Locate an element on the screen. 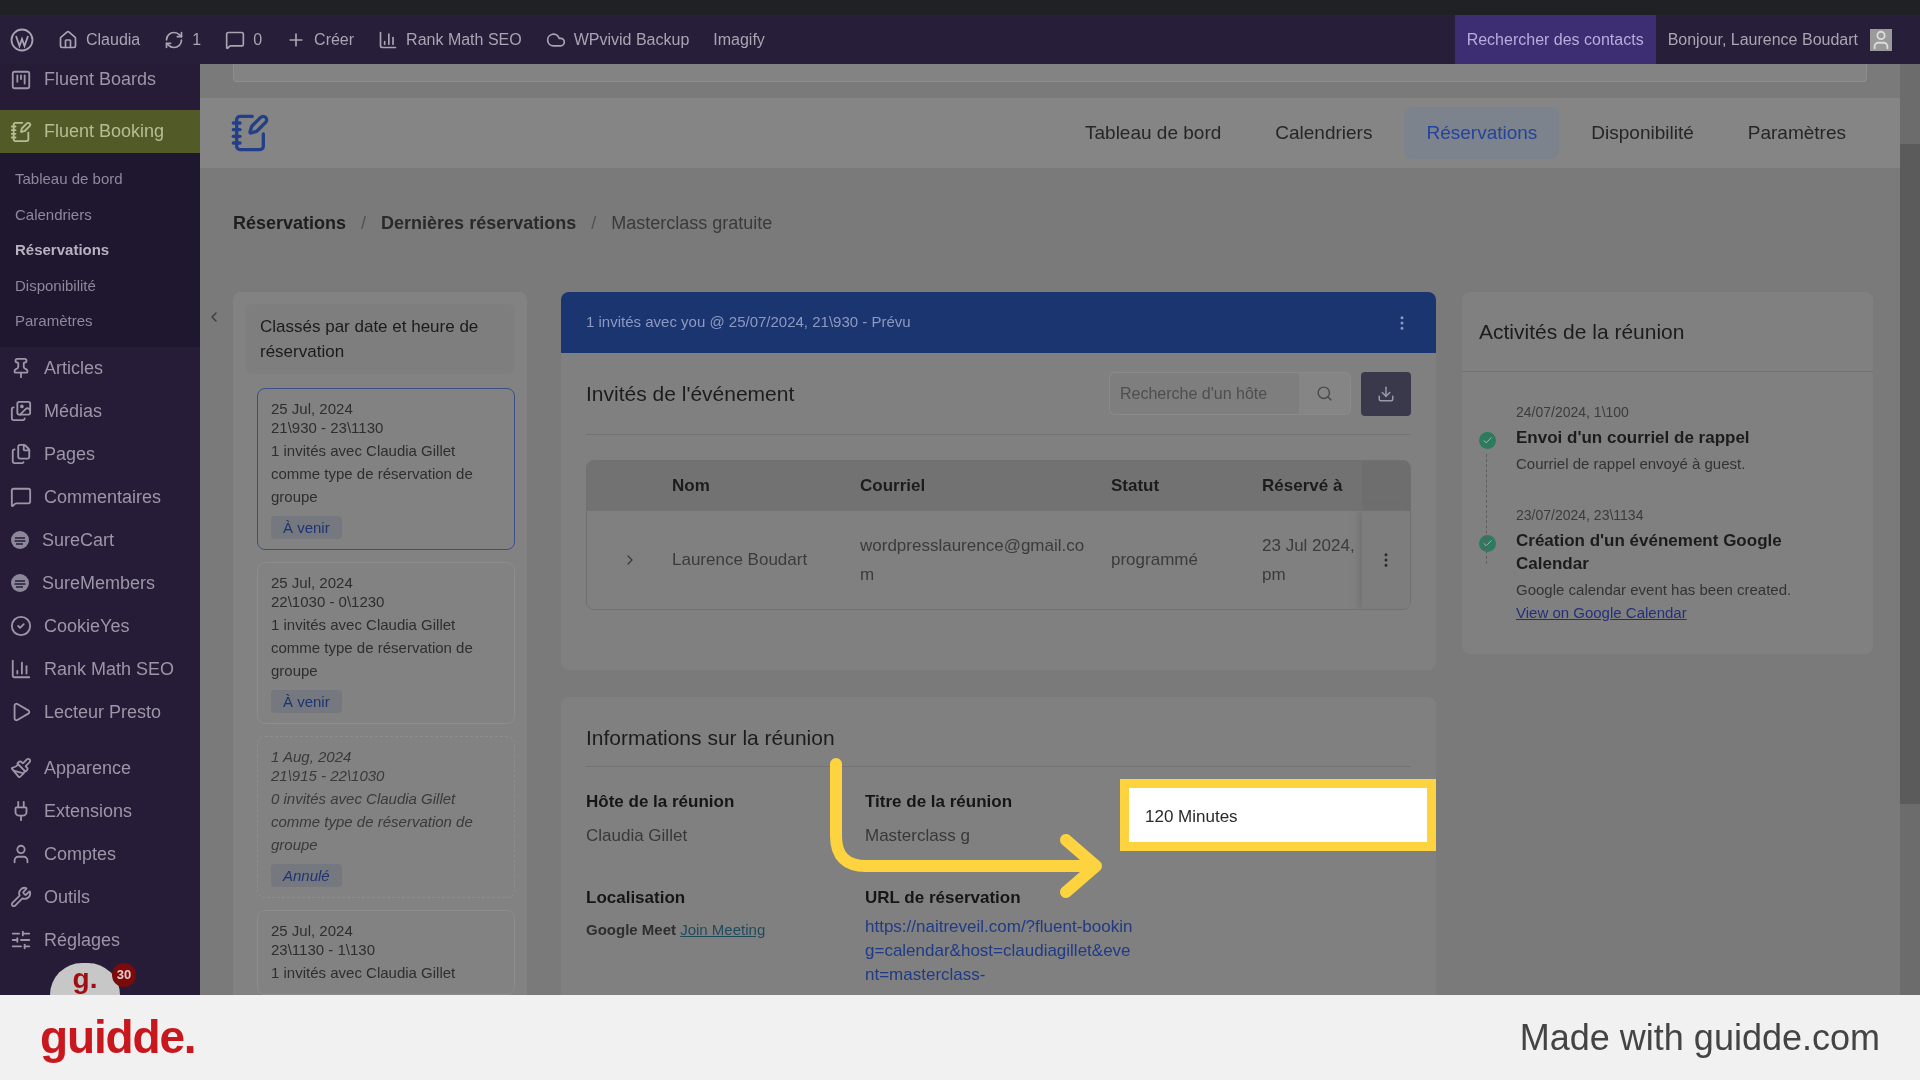  brush-icon is located at coordinates (21, 768).